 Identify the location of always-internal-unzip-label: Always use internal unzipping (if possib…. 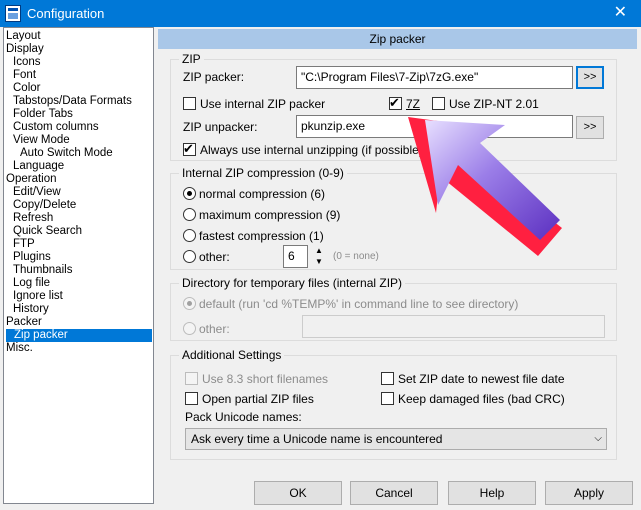
(311, 150).